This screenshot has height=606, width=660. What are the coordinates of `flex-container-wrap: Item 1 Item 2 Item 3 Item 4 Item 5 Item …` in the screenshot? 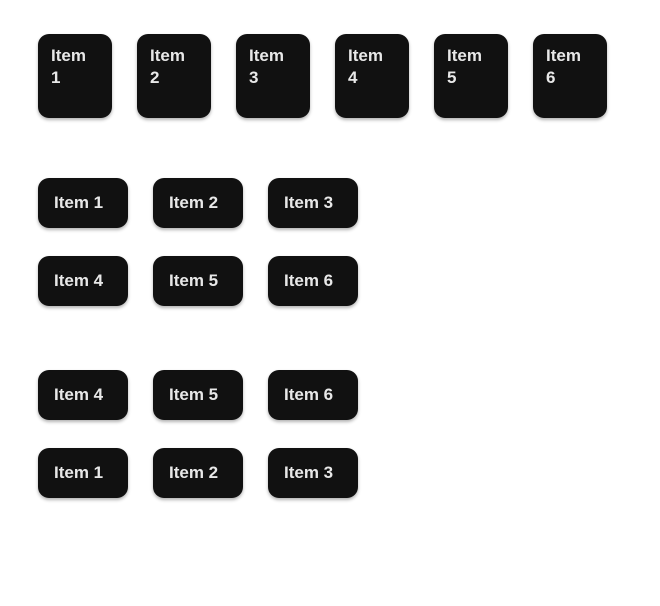 It's located at (228, 242).